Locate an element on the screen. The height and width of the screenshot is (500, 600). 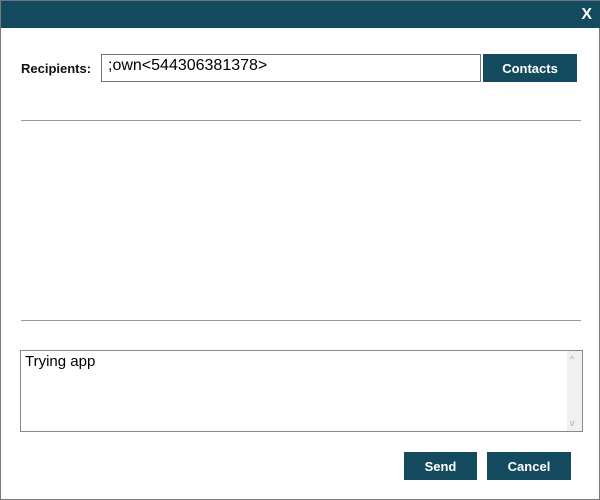
scroll-down-icon: v is located at coordinates (572, 423).